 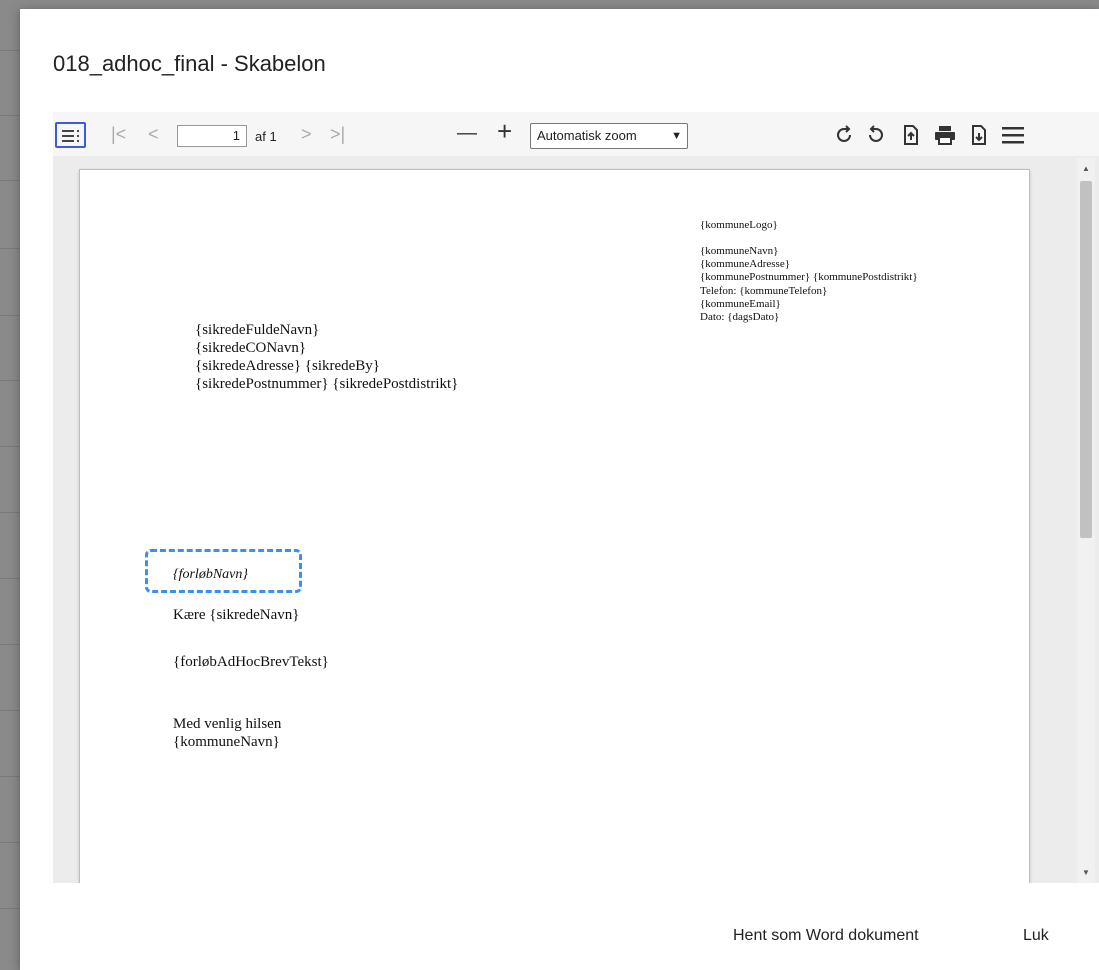 What do you see at coordinates (467, 133) in the screenshot?
I see `zoom-out-button: —` at bounding box center [467, 133].